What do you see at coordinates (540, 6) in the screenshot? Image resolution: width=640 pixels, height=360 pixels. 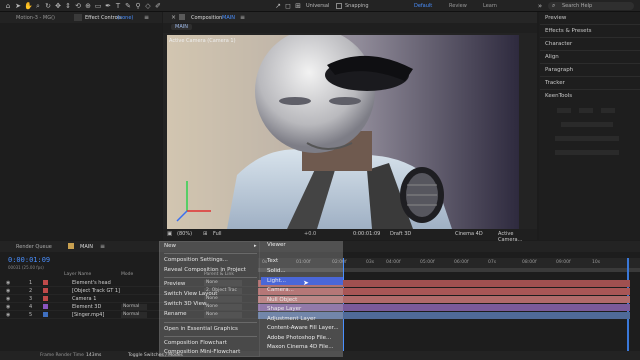 I see `more-workspaces-icon: »` at bounding box center [540, 6].